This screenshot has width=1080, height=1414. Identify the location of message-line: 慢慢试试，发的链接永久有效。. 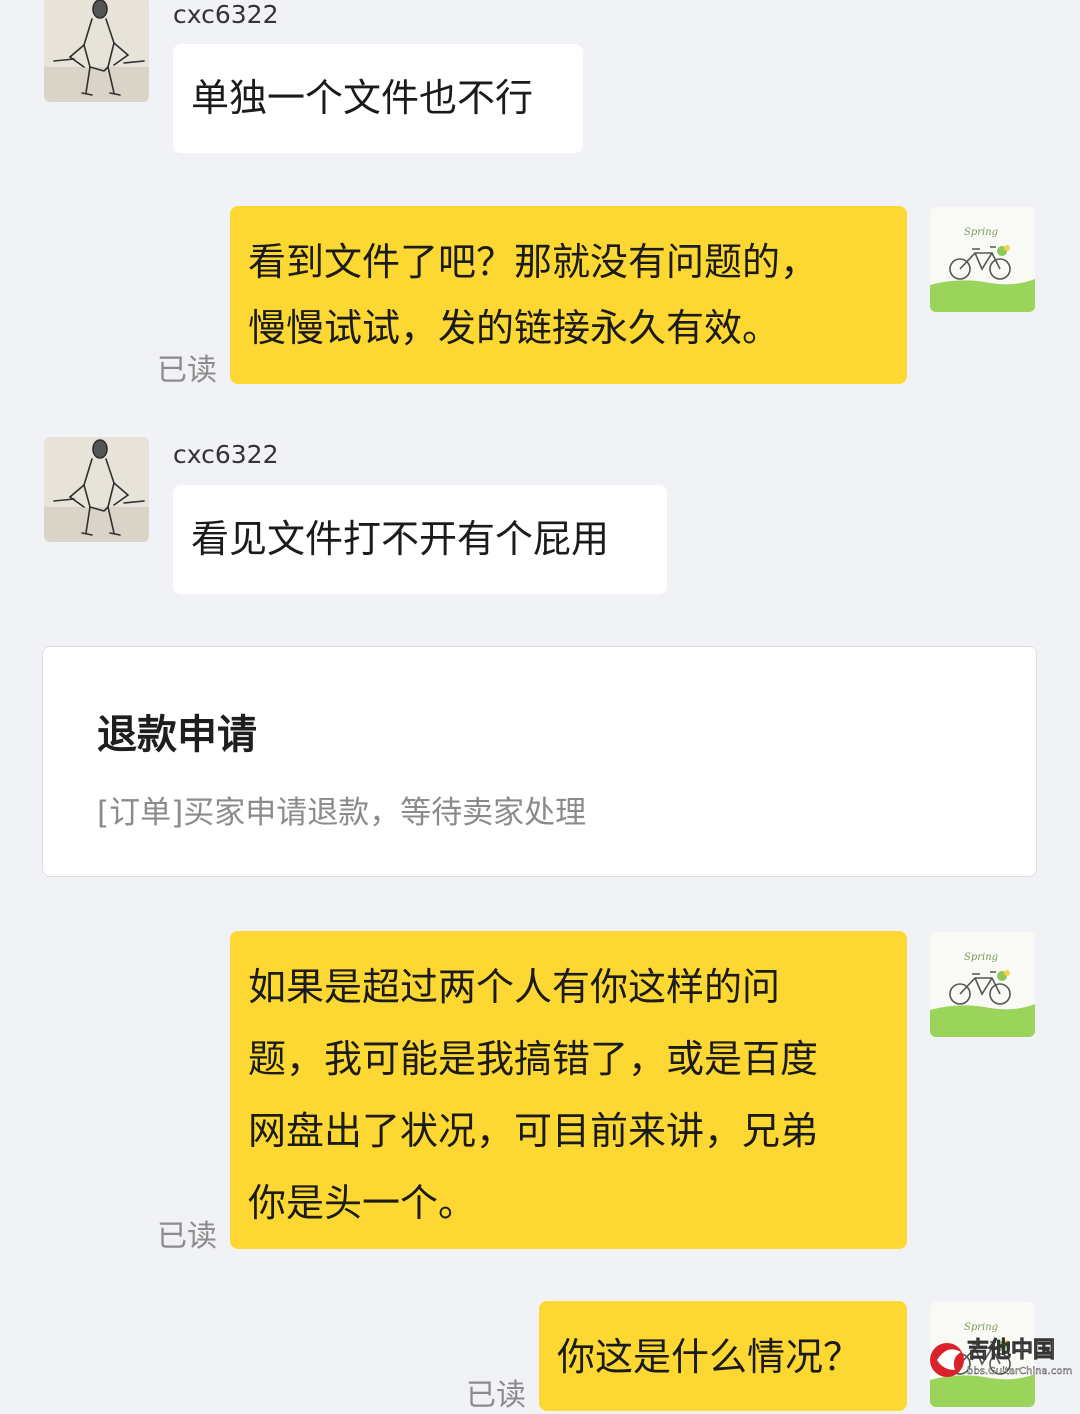
(514, 328).